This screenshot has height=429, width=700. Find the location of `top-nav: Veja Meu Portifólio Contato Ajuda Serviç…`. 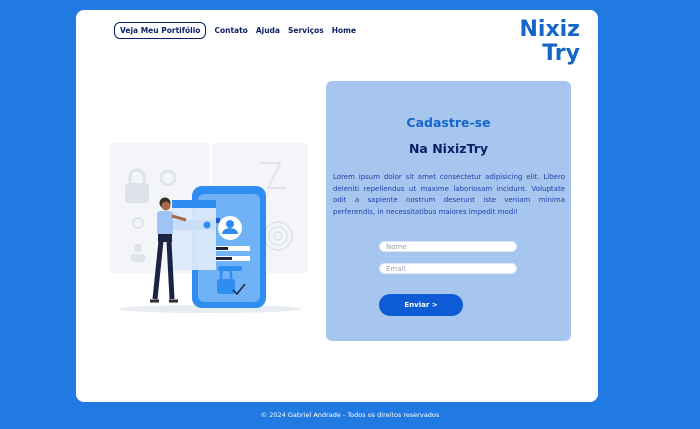

top-nav: Veja Meu Portifólio Contato Ajuda Serviç… is located at coordinates (235, 30).